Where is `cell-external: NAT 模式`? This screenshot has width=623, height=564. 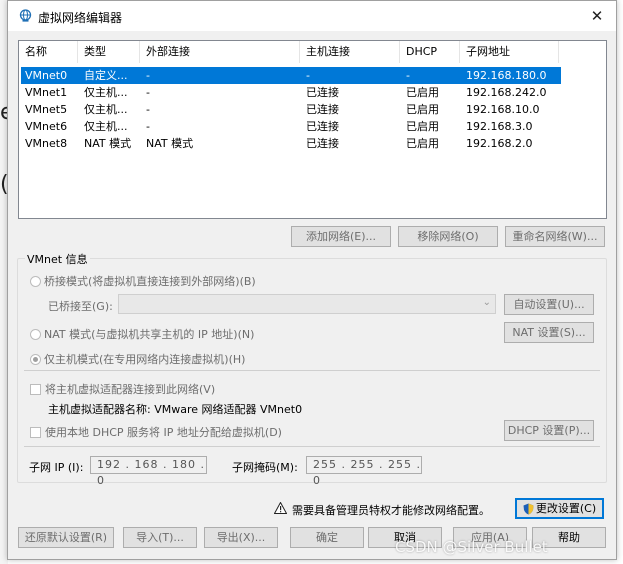 cell-external: NAT 模式 is located at coordinates (170, 143).